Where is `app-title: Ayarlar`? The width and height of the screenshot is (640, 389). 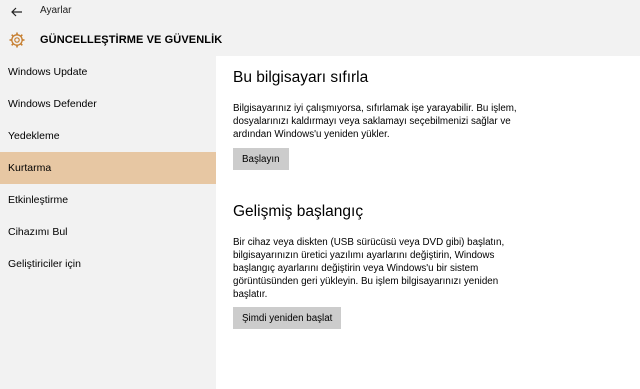
app-title: Ayarlar is located at coordinates (56, 10).